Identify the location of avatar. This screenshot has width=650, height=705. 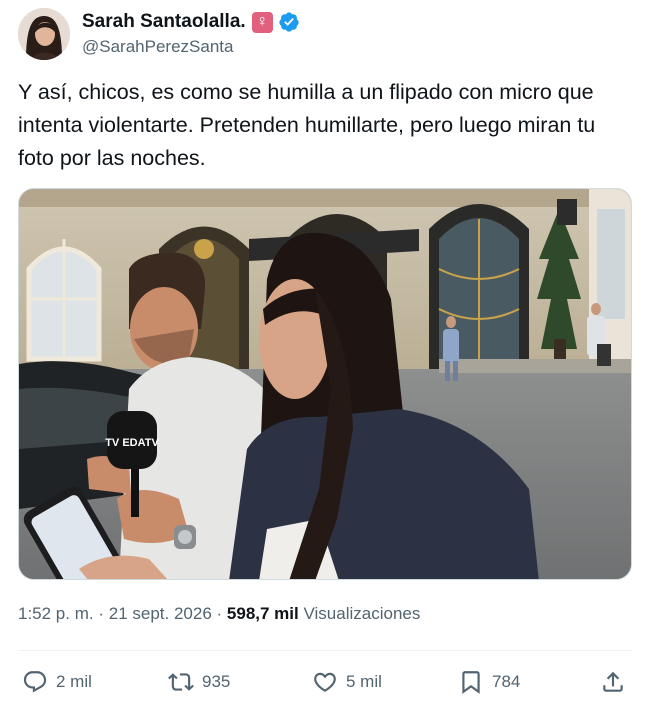
(44, 34).